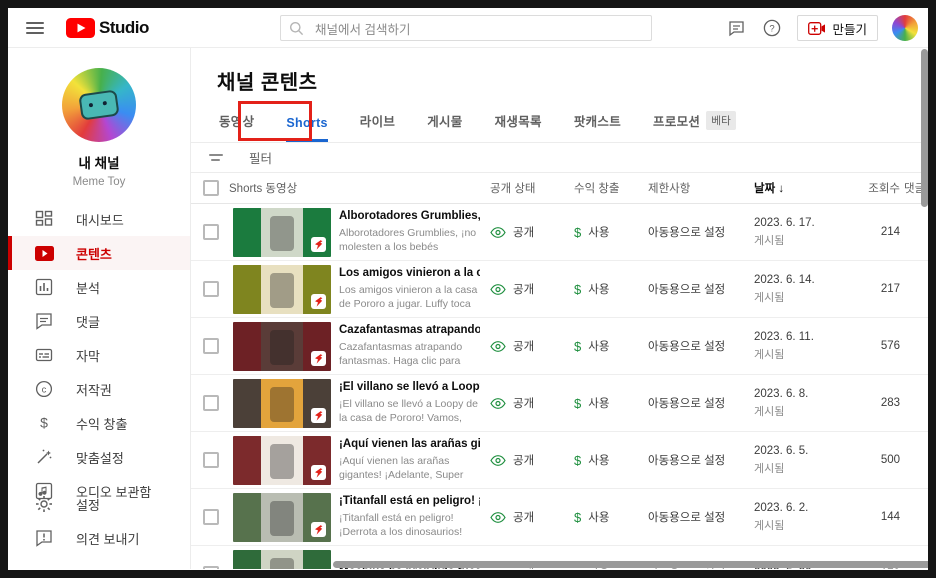  I want to click on tab-shorts: Shorts, so click(306, 129).